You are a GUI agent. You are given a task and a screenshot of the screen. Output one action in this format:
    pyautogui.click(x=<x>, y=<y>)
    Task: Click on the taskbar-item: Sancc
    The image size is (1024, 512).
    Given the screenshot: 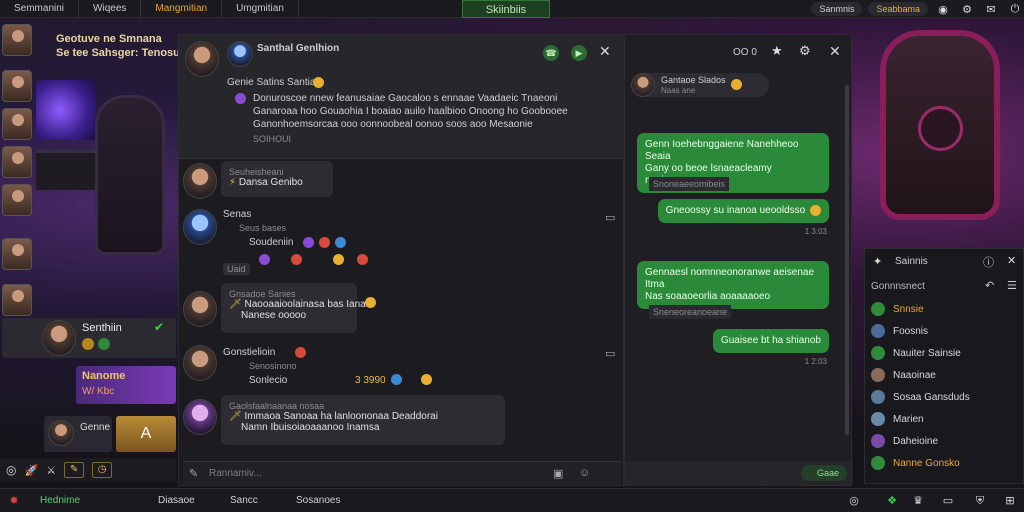 What is the action you would take?
    pyautogui.click(x=244, y=500)
    